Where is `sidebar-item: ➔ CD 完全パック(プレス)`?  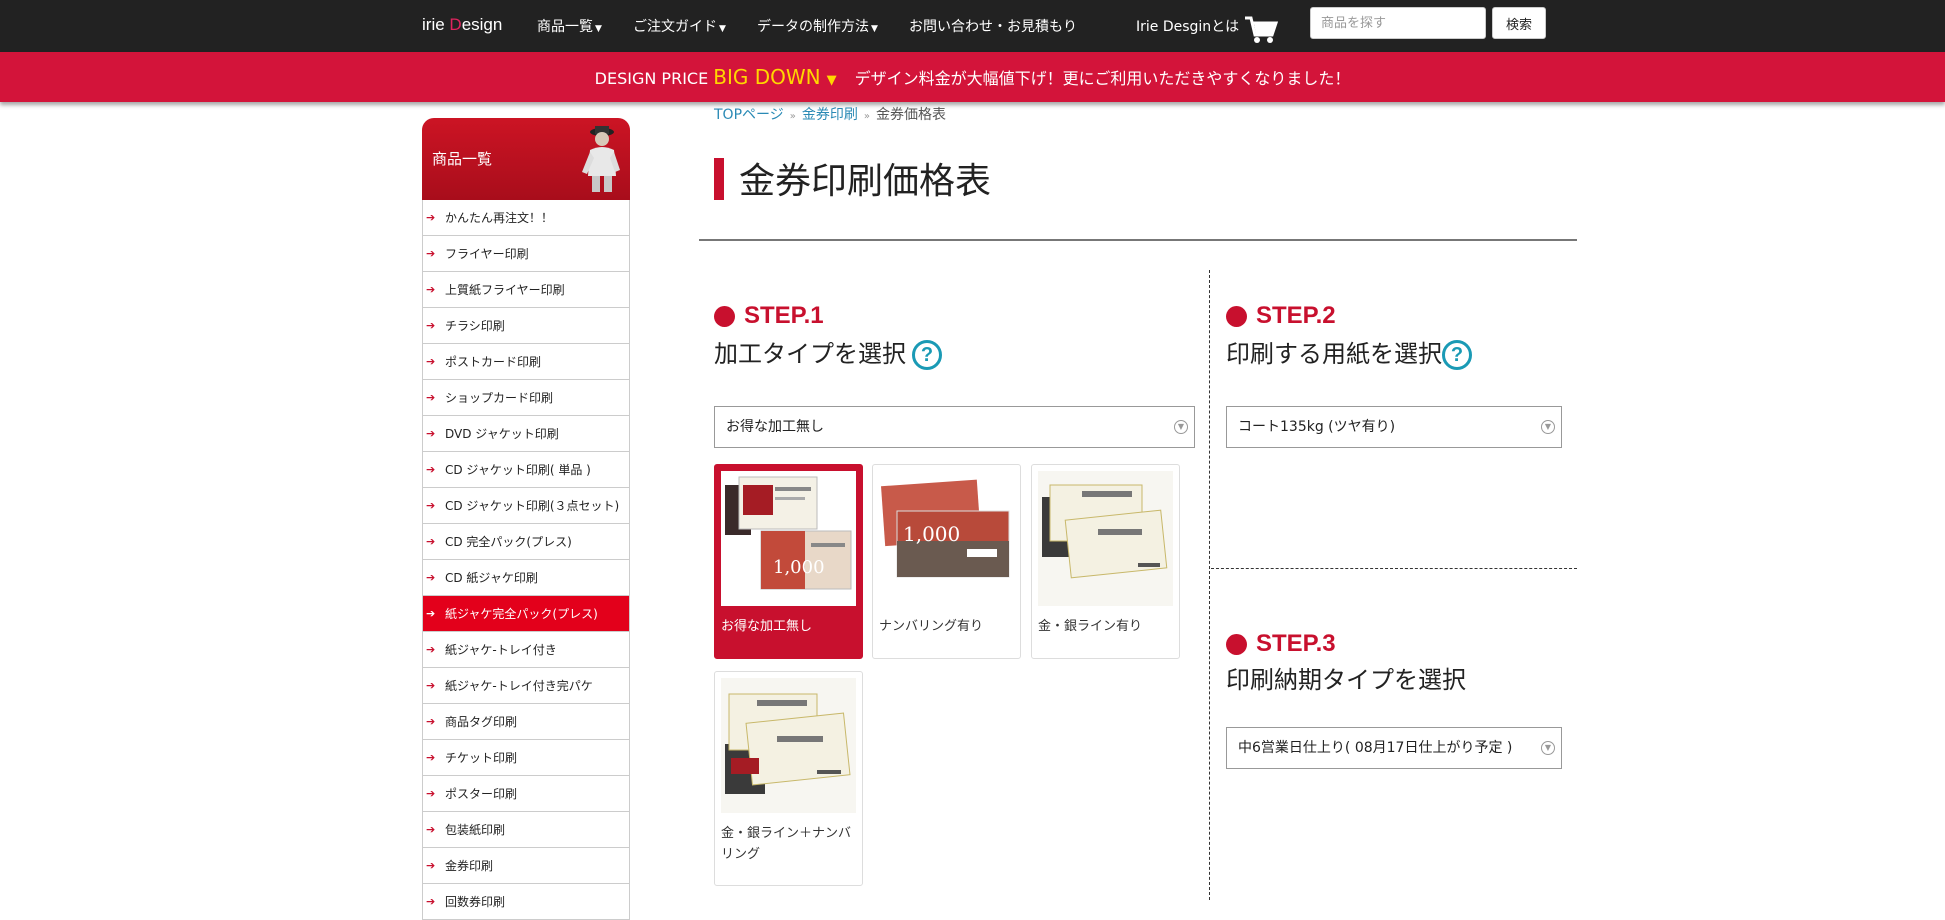
sidebar-item: ➔ CD 完全パック(プレス) is located at coordinates (526, 542).